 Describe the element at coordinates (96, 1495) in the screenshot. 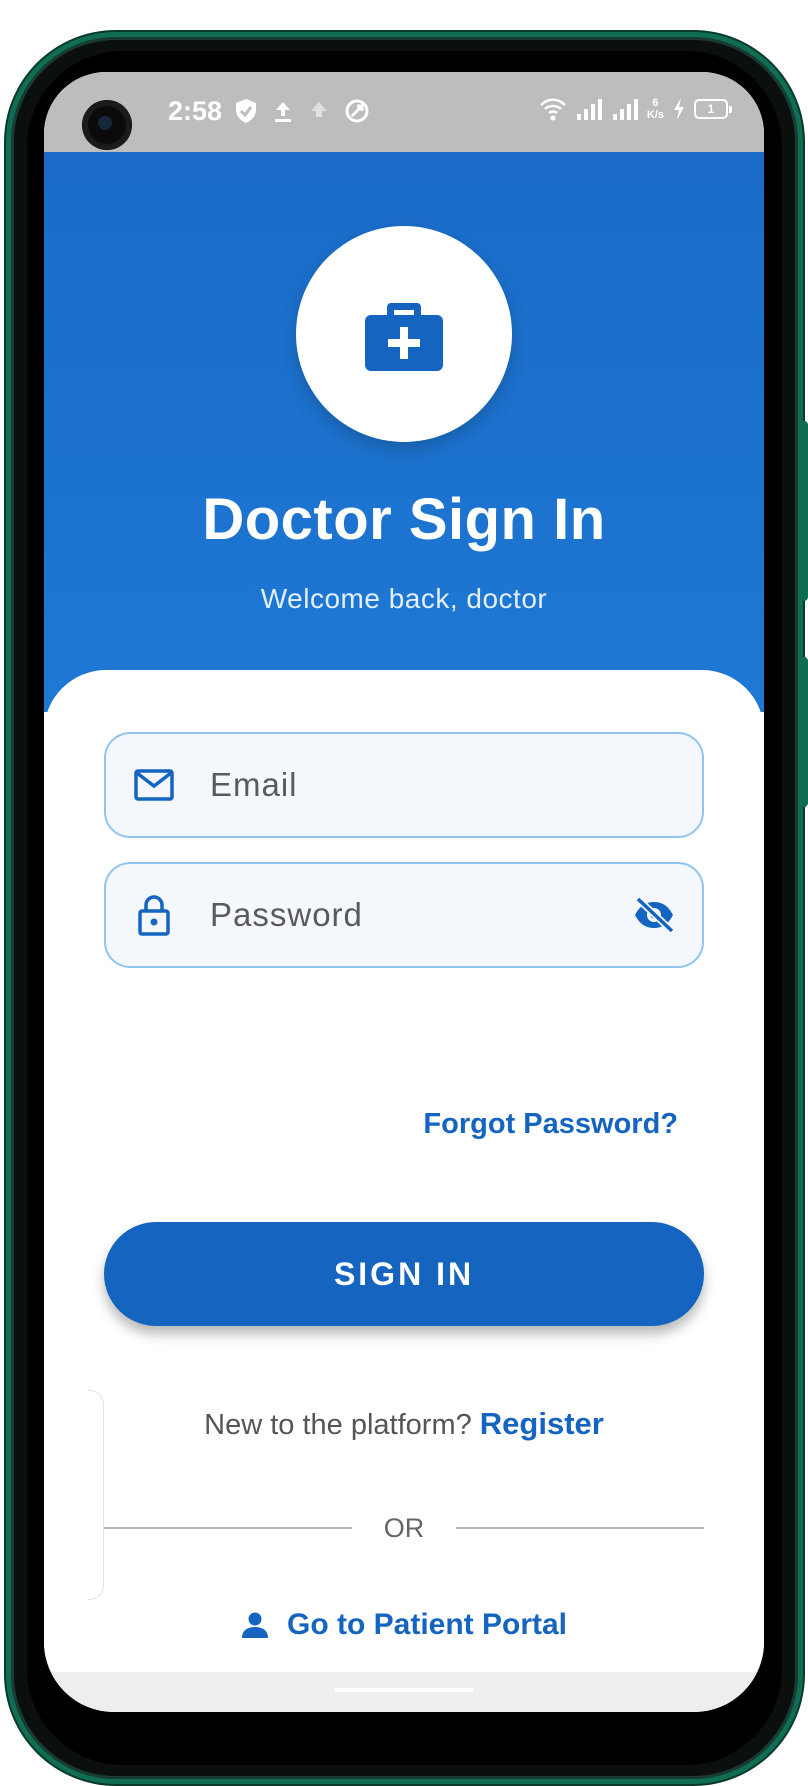

I see `floating-side-tab` at that location.